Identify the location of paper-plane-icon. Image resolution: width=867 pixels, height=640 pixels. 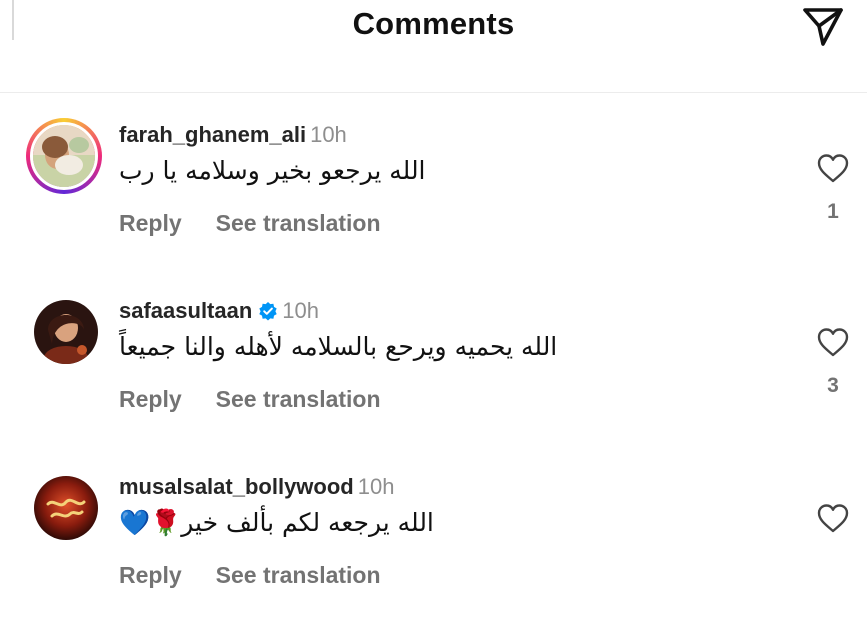
(823, 27).